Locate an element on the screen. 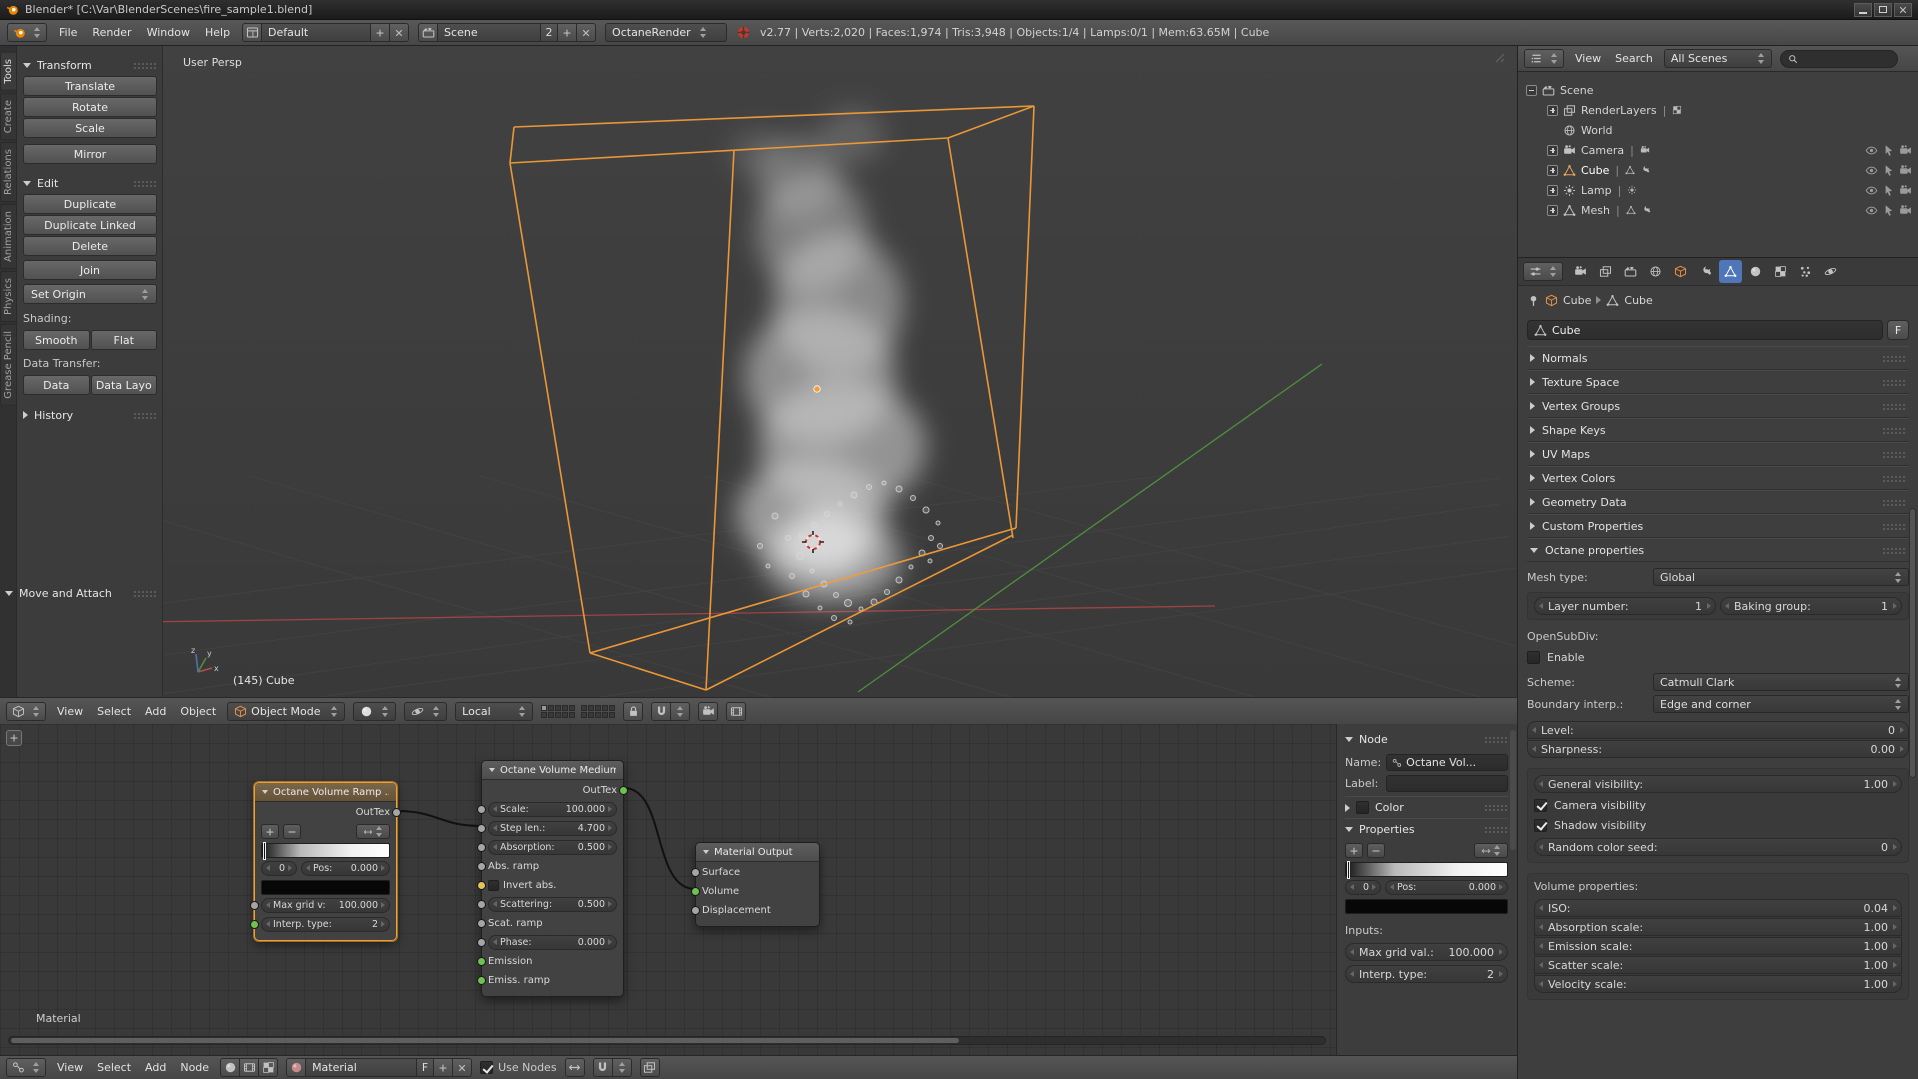  tab-render-layers is located at coordinates (1605, 271).